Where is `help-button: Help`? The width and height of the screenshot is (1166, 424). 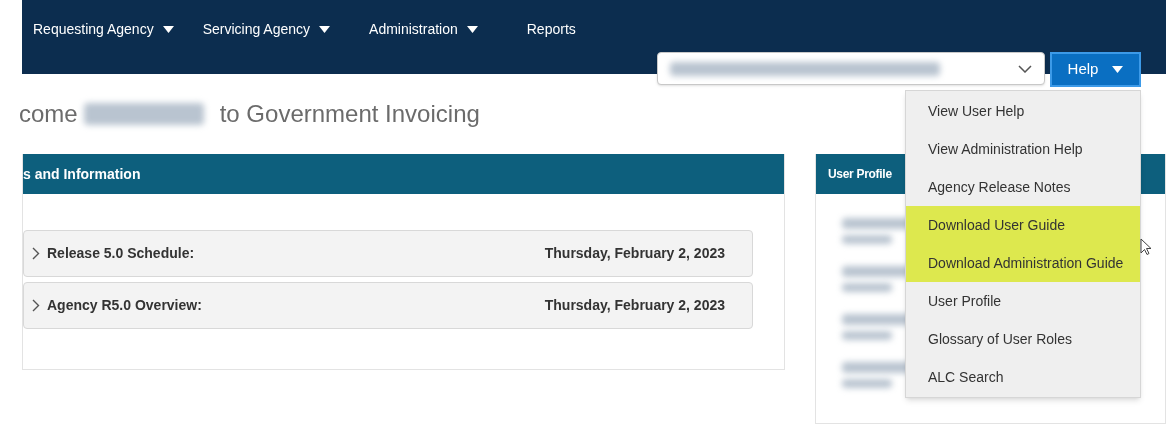 help-button: Help is located at coordinates (1095, 69).